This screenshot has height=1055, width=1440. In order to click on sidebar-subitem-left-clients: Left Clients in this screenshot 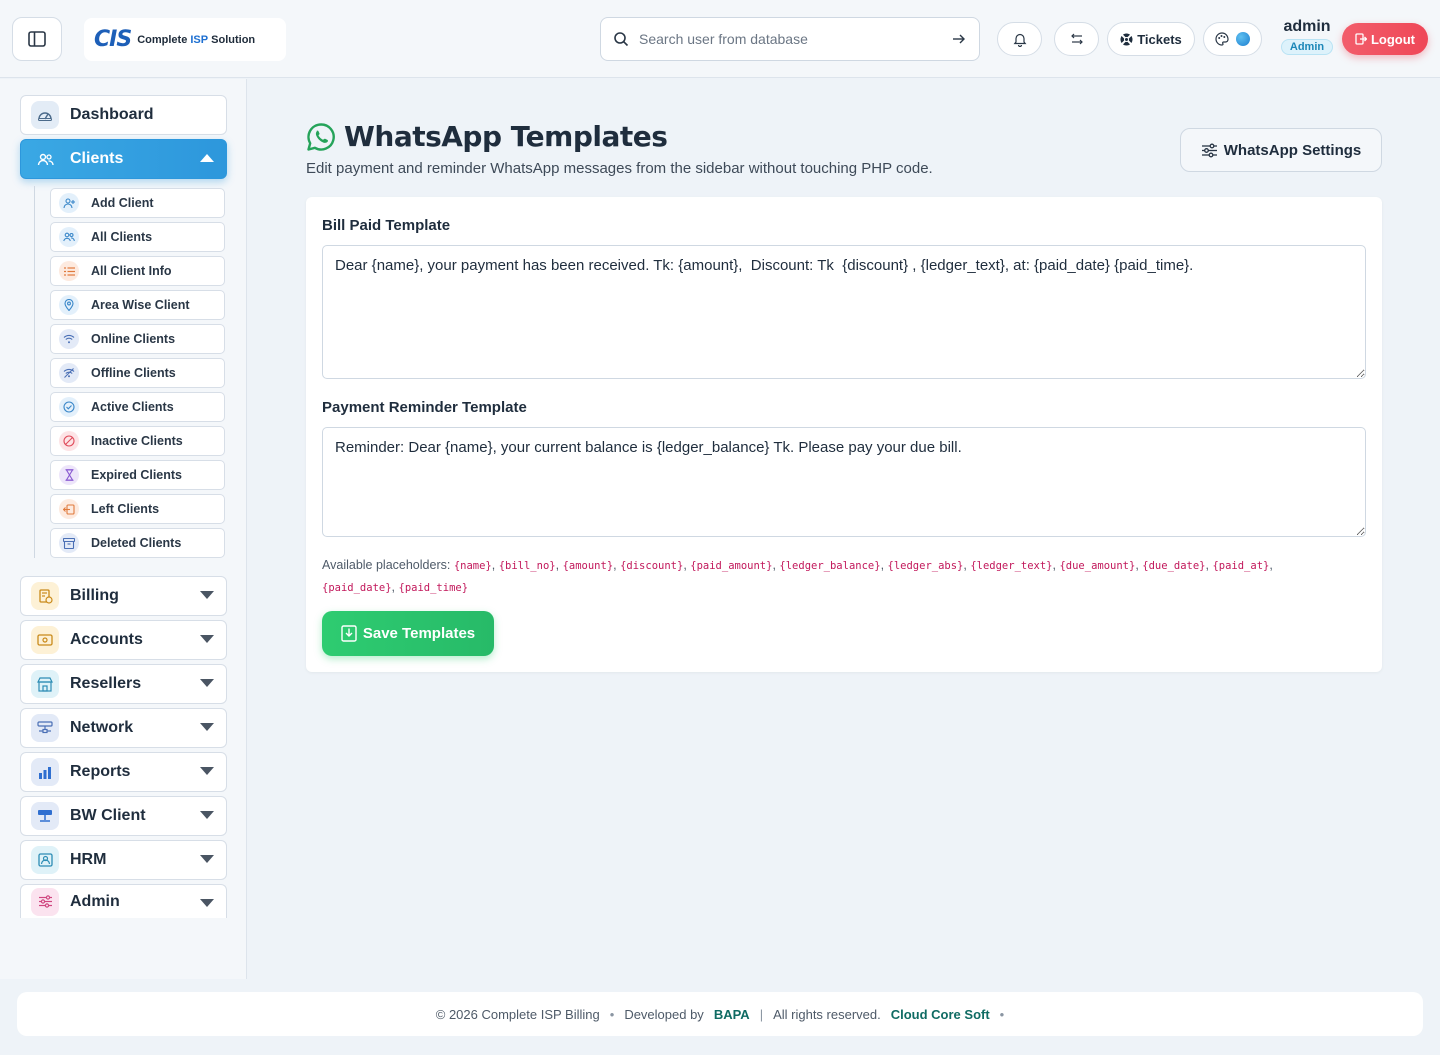, I will do `click(137, 509)`.